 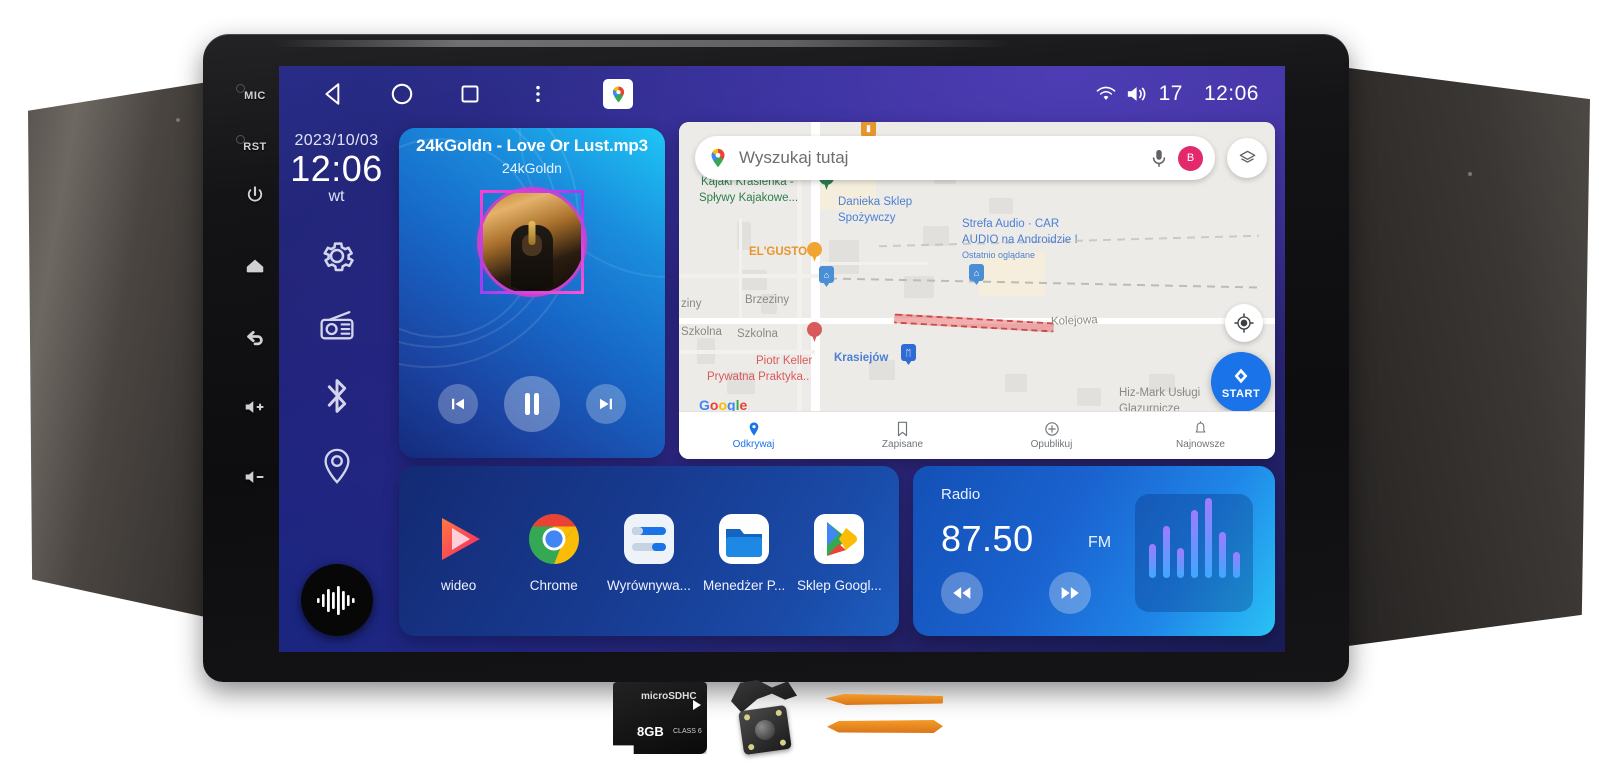 I want to click on map-nav-explore: Odkrywaj, so click(x=753, y=435).